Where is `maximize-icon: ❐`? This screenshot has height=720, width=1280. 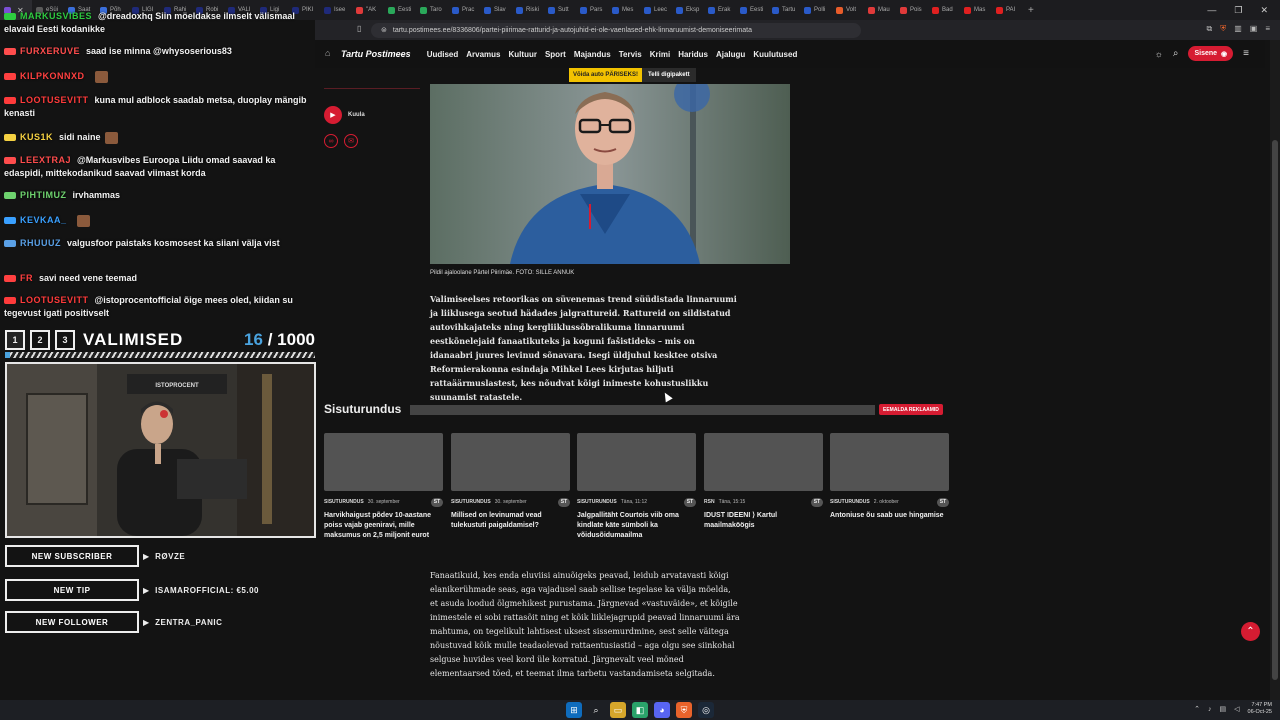 maximize-icon: ❐ is located at coordinates (1238, 10).